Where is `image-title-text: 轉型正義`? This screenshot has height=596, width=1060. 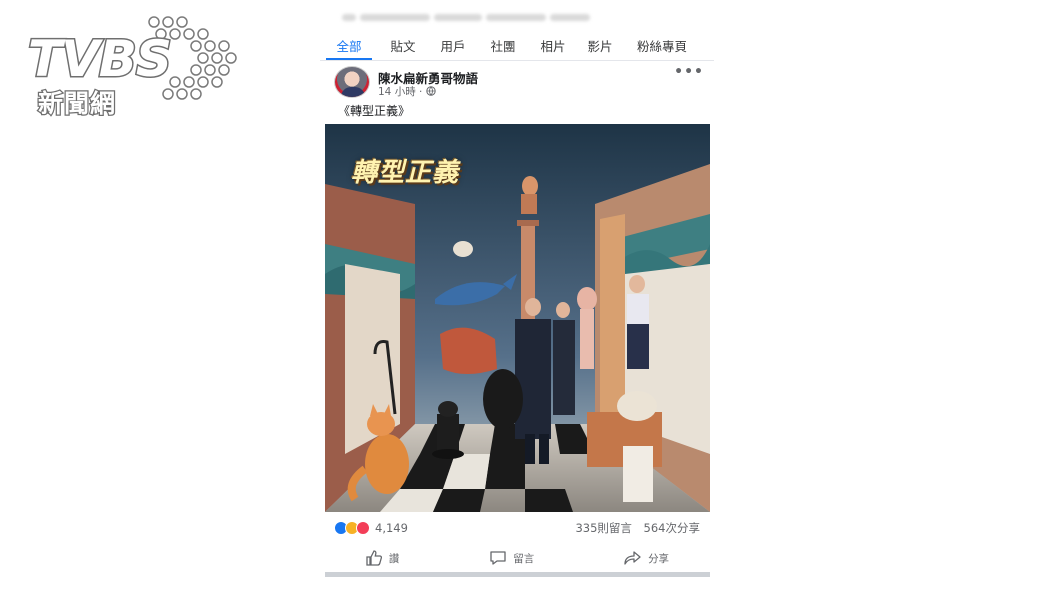 image-title-text: 轉型正義 is located at coordinates (405, 173).